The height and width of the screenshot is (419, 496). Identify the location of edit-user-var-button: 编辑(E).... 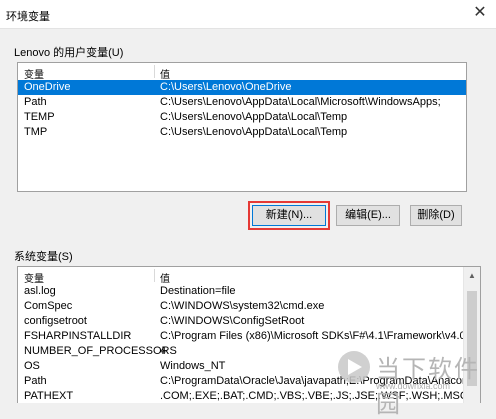
(368, 215).